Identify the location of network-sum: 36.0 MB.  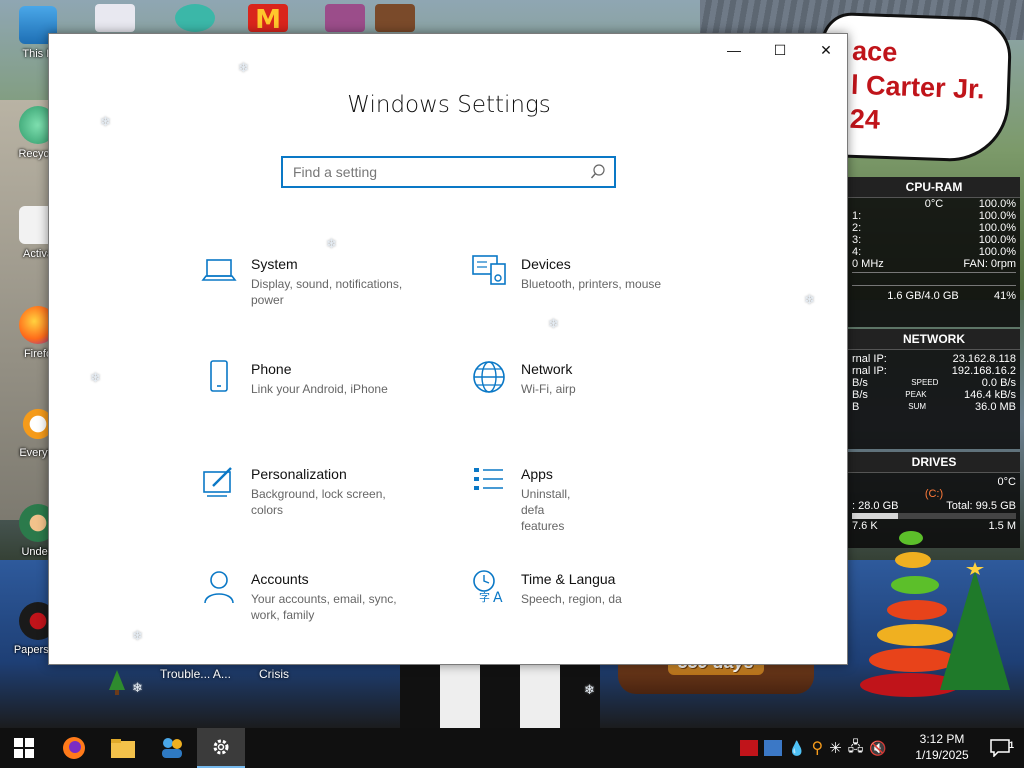
(995, 407).